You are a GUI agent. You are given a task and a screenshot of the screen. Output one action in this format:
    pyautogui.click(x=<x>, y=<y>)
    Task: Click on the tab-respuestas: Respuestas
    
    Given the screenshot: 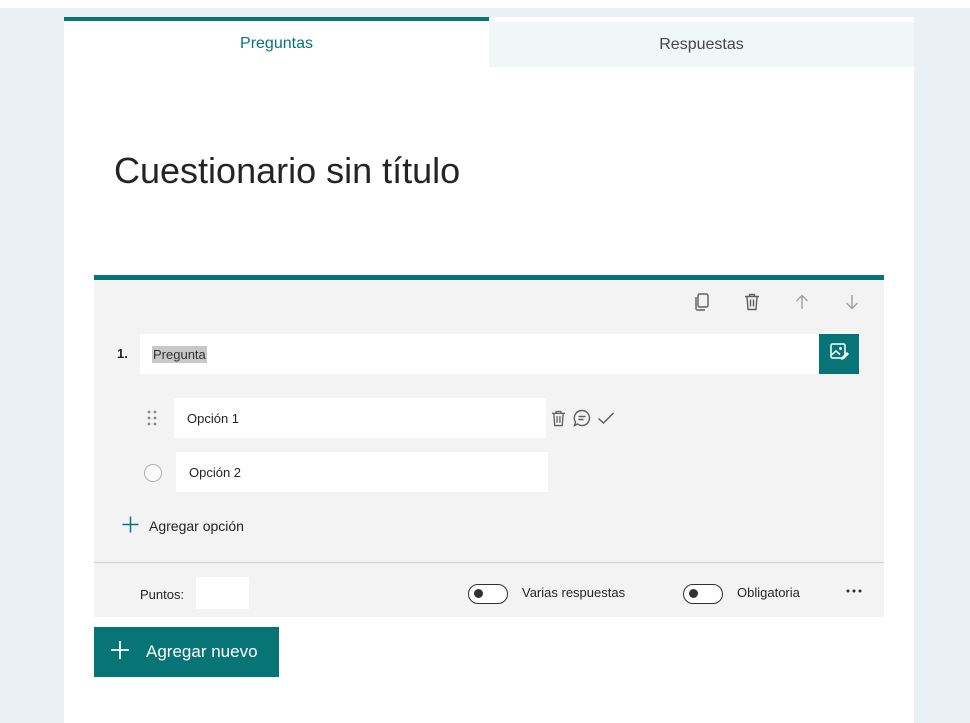 What is the action you would take?
    pyautogui.click(x=701, y=44)
    